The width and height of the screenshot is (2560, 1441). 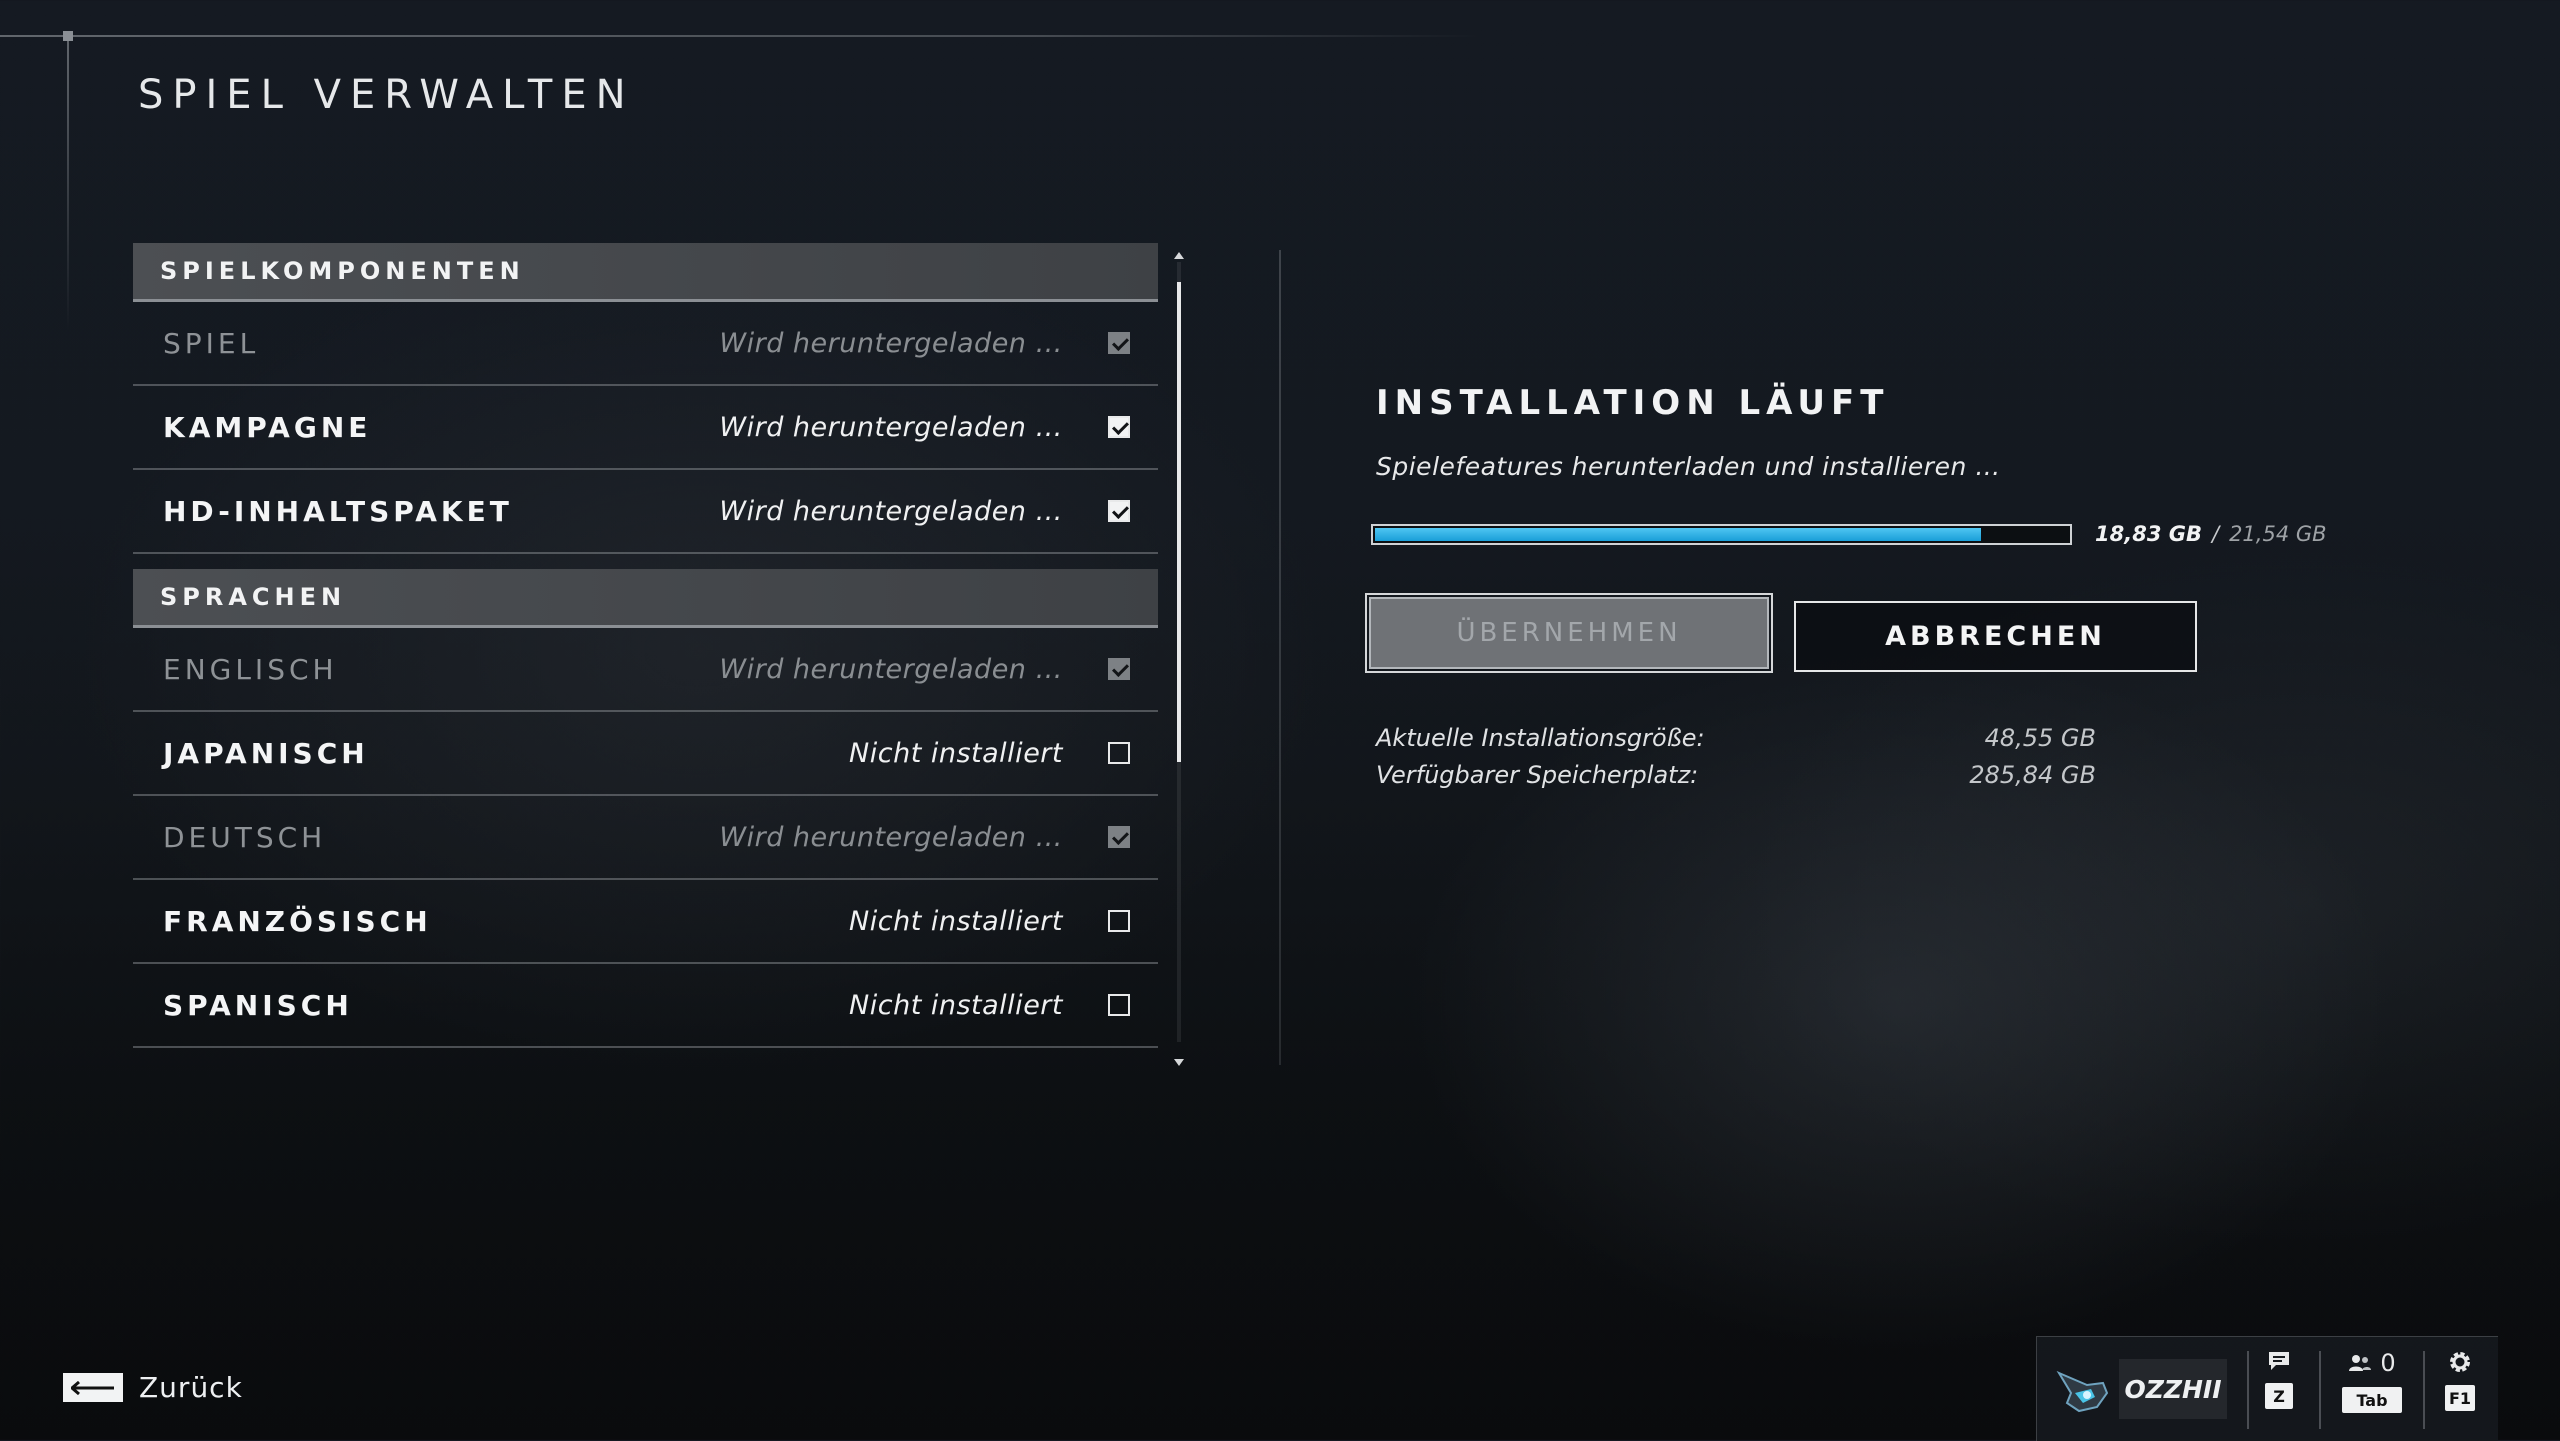 What do you see at coordinates (1736, 775) in the screenshot?
I see `free-space: Verfügbarer Speicherplatz: 285,84 GB` at bounding box center [1736, 775].